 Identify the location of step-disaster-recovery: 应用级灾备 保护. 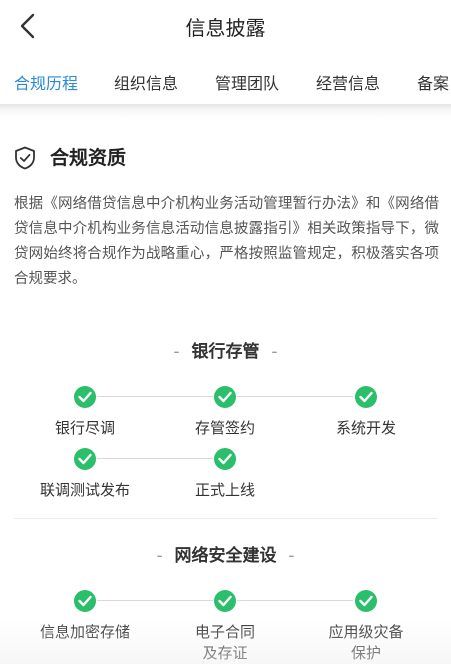
(366, 627).